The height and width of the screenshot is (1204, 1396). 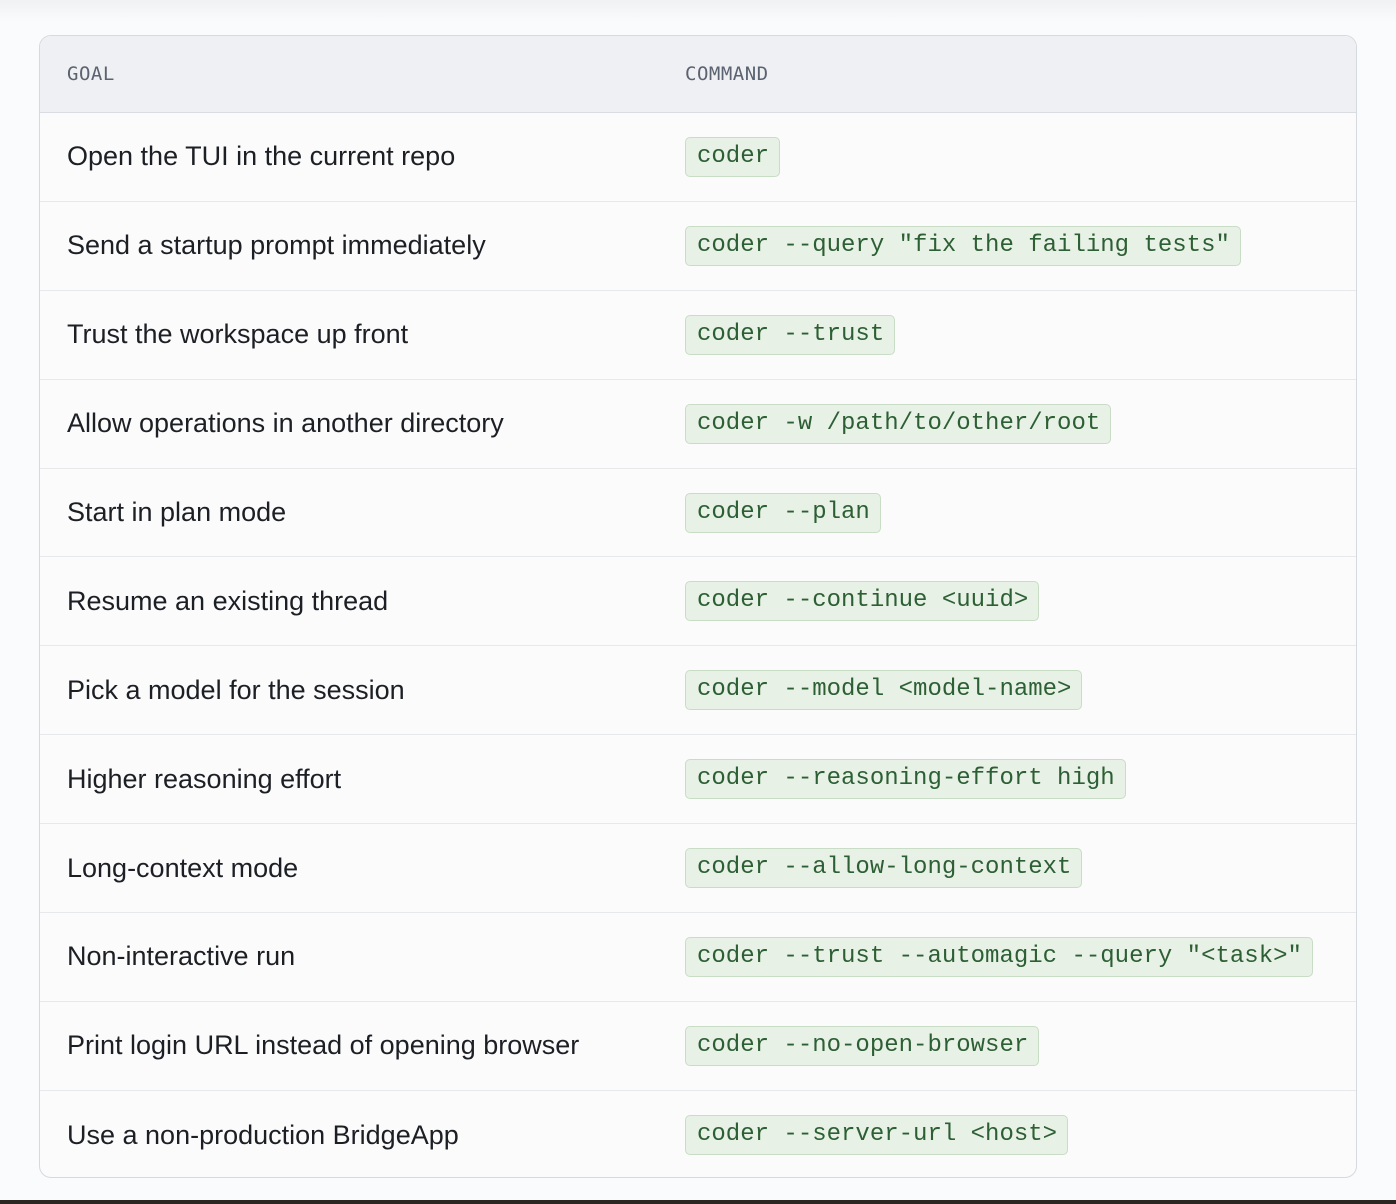 What do you see at coordinates (884, 690) in the screenshot?
I see `command-code: coder --model <model-name>` at bounding box center [884, 690].